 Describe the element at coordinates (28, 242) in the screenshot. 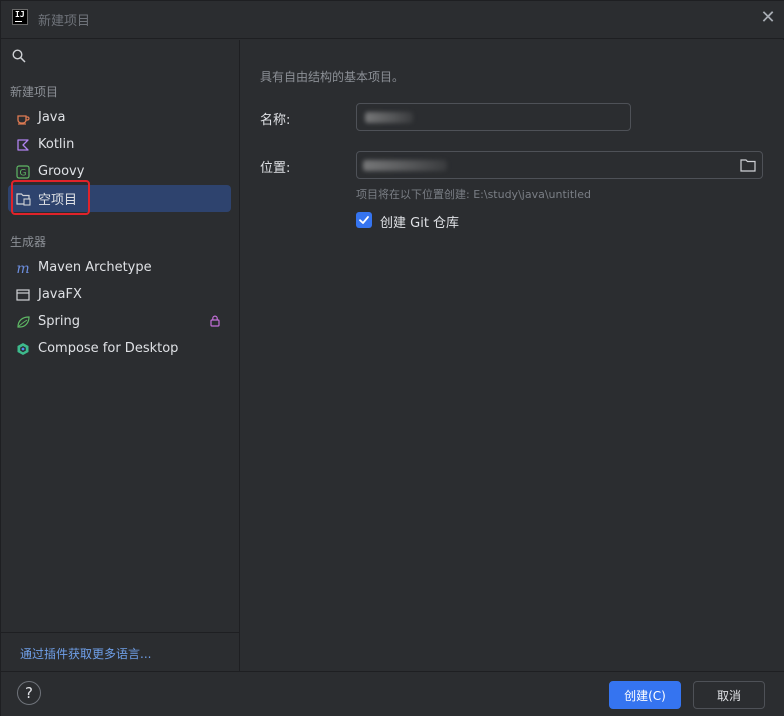

I see `generators-section-header: 生成器` at that location.